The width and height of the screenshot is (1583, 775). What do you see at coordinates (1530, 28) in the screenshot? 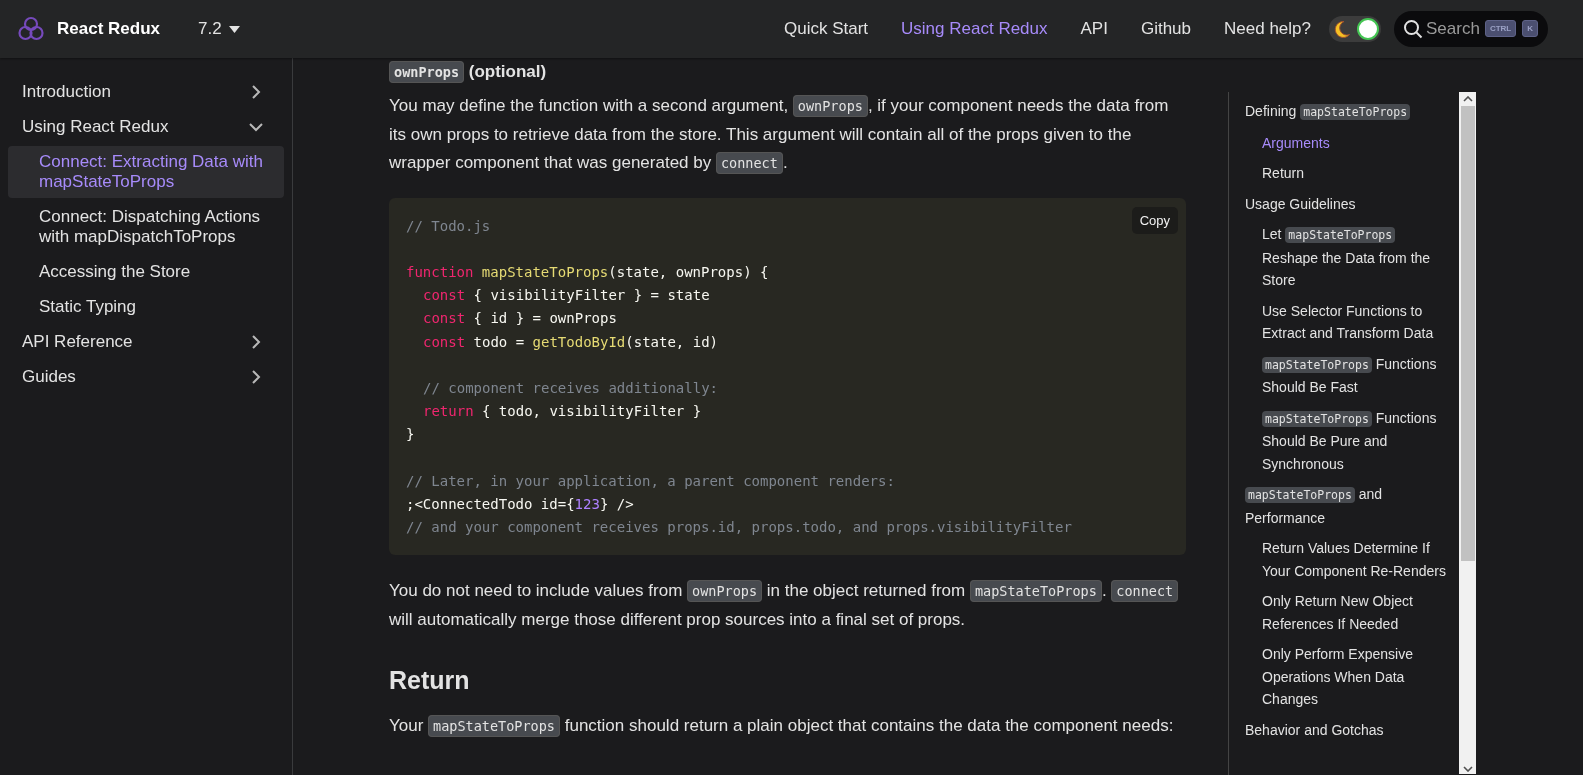
I see `keyboard-key: K` at bounding box center [1530, 28].